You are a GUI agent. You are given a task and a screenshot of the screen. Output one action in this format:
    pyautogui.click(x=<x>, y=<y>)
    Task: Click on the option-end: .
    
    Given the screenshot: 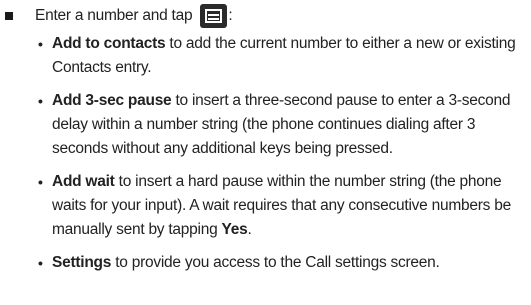 What is the action you would take?
    pyautogui.click(x=249, y=229)
    